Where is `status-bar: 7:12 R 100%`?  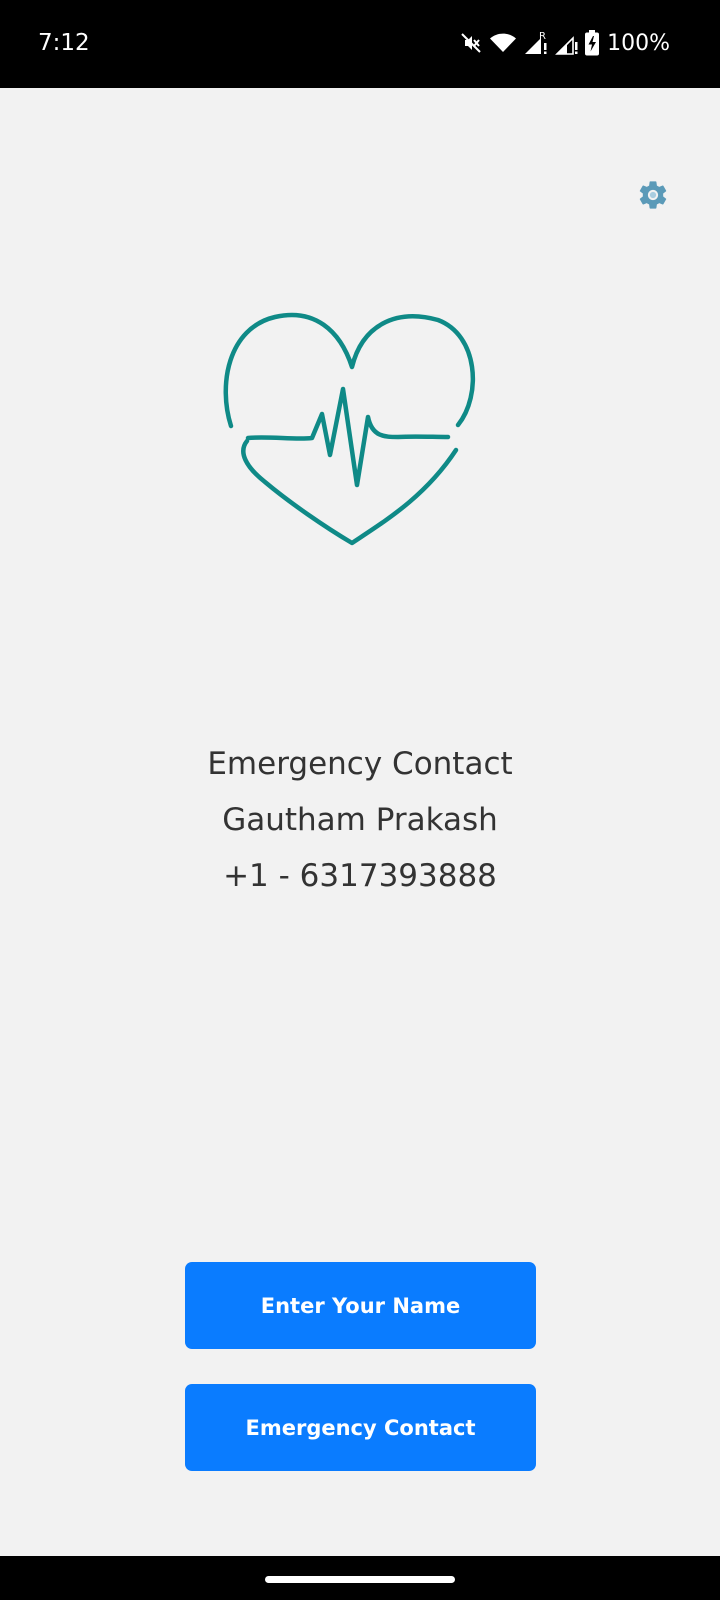 status-bar: 7:12 R 100% is located at coordinates (360, 44).